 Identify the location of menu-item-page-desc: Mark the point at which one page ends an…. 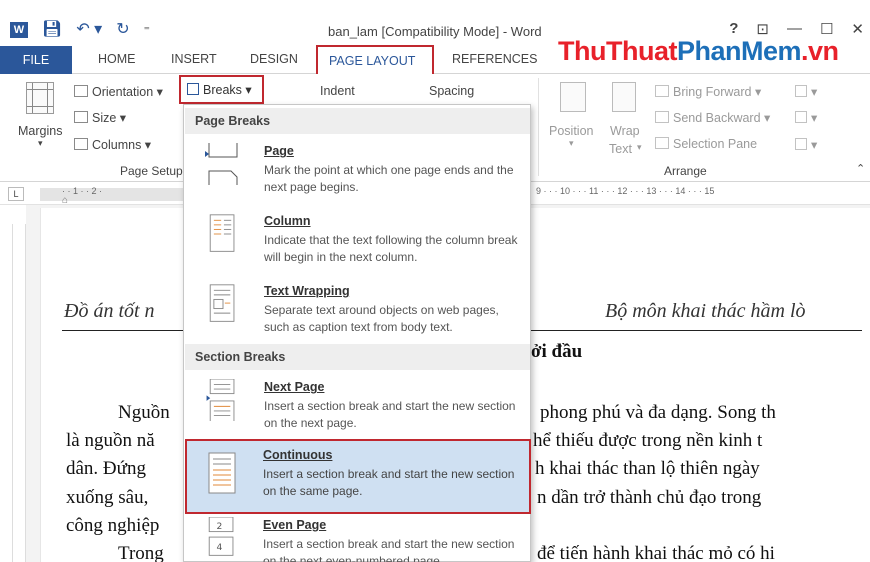
(389, 178).